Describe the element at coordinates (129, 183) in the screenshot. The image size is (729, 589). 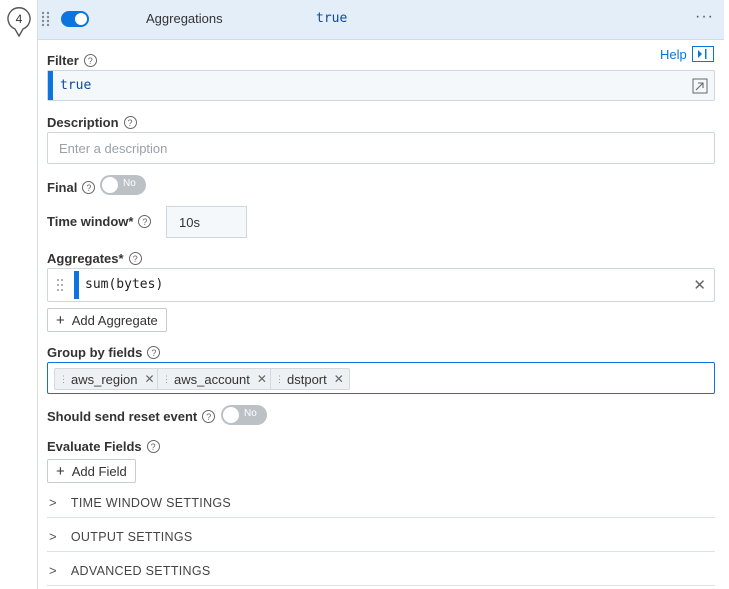
I see `final-toggle-text: No` at that location.